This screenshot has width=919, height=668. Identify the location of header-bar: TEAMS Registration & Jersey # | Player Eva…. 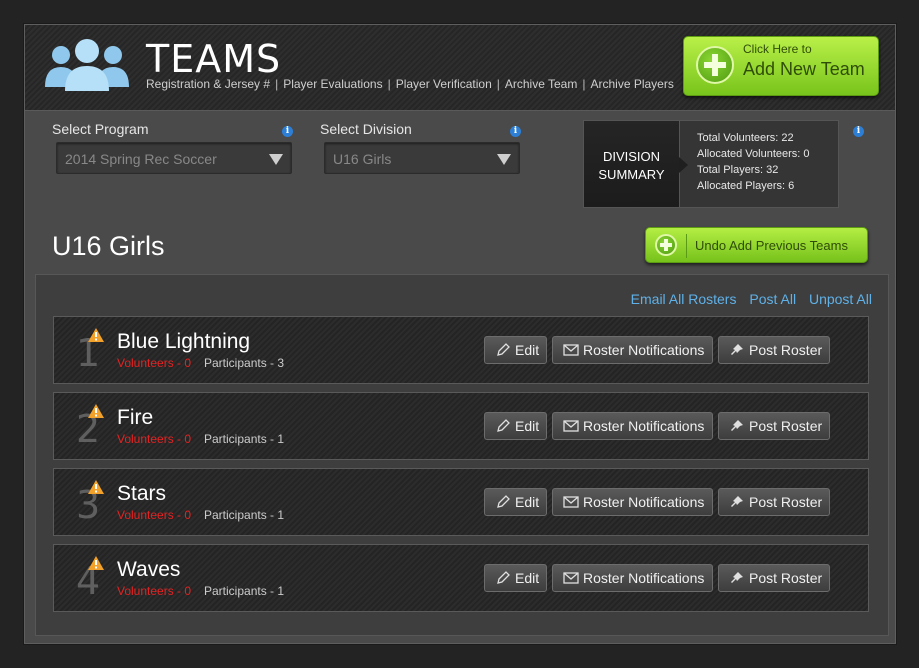
(460, 68).